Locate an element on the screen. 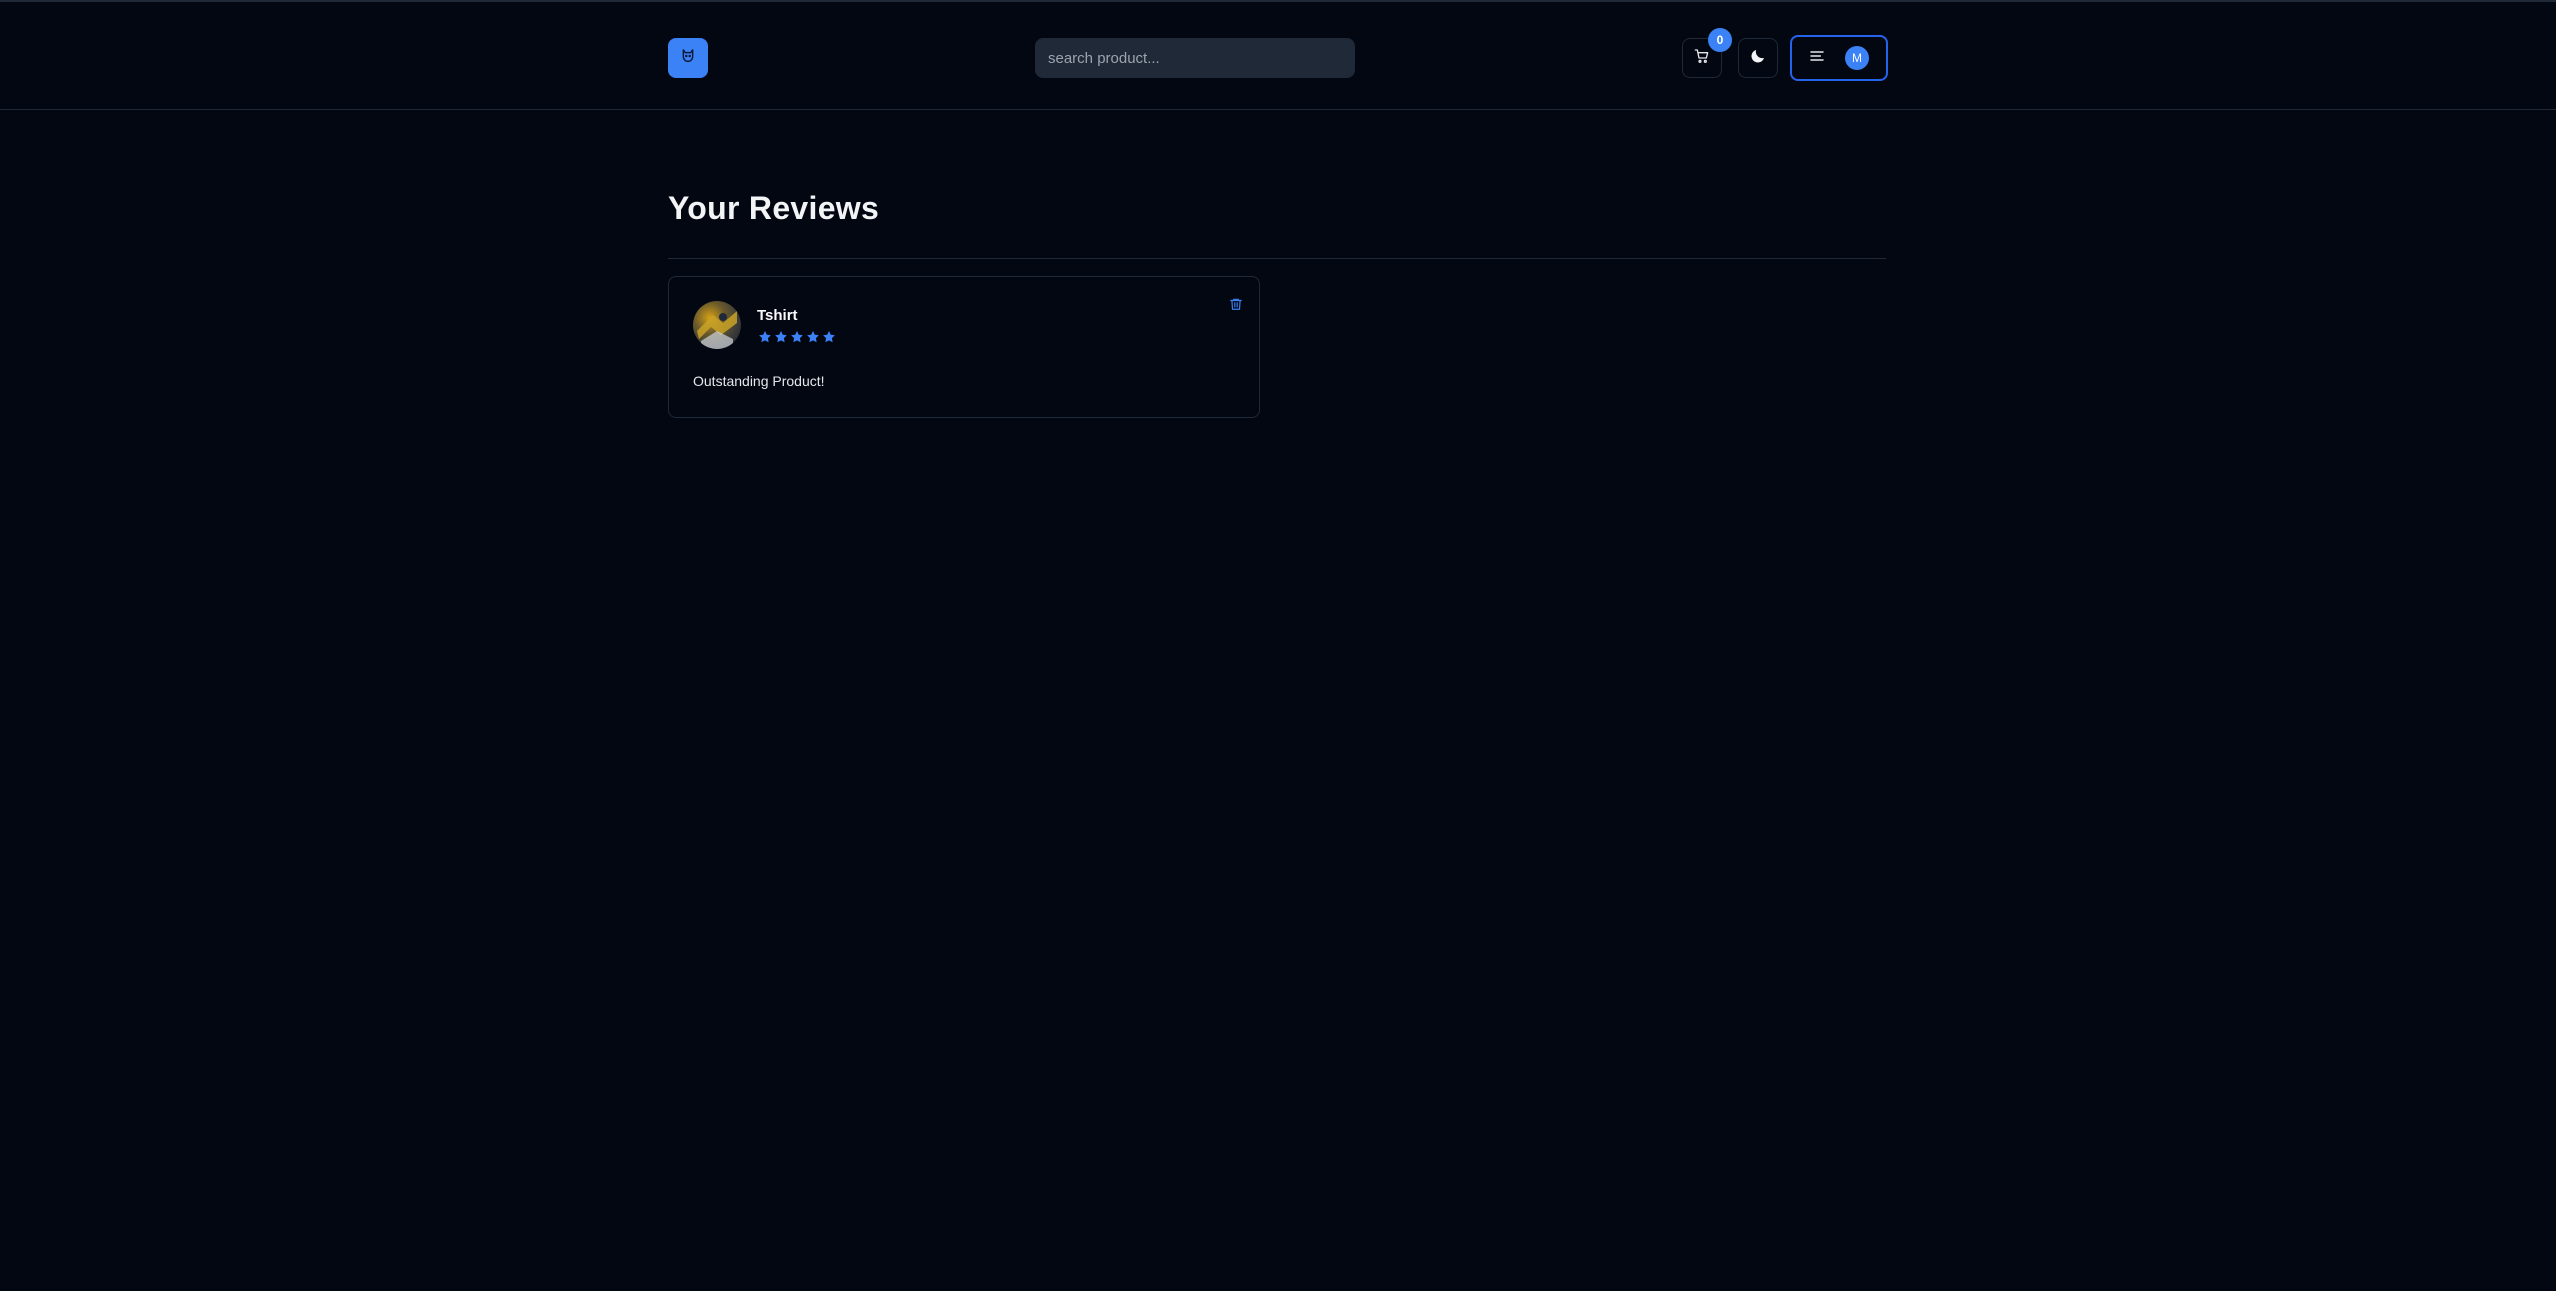 The image size is (2556, 1291). trash-icon is located at coordinates (1236, 306).